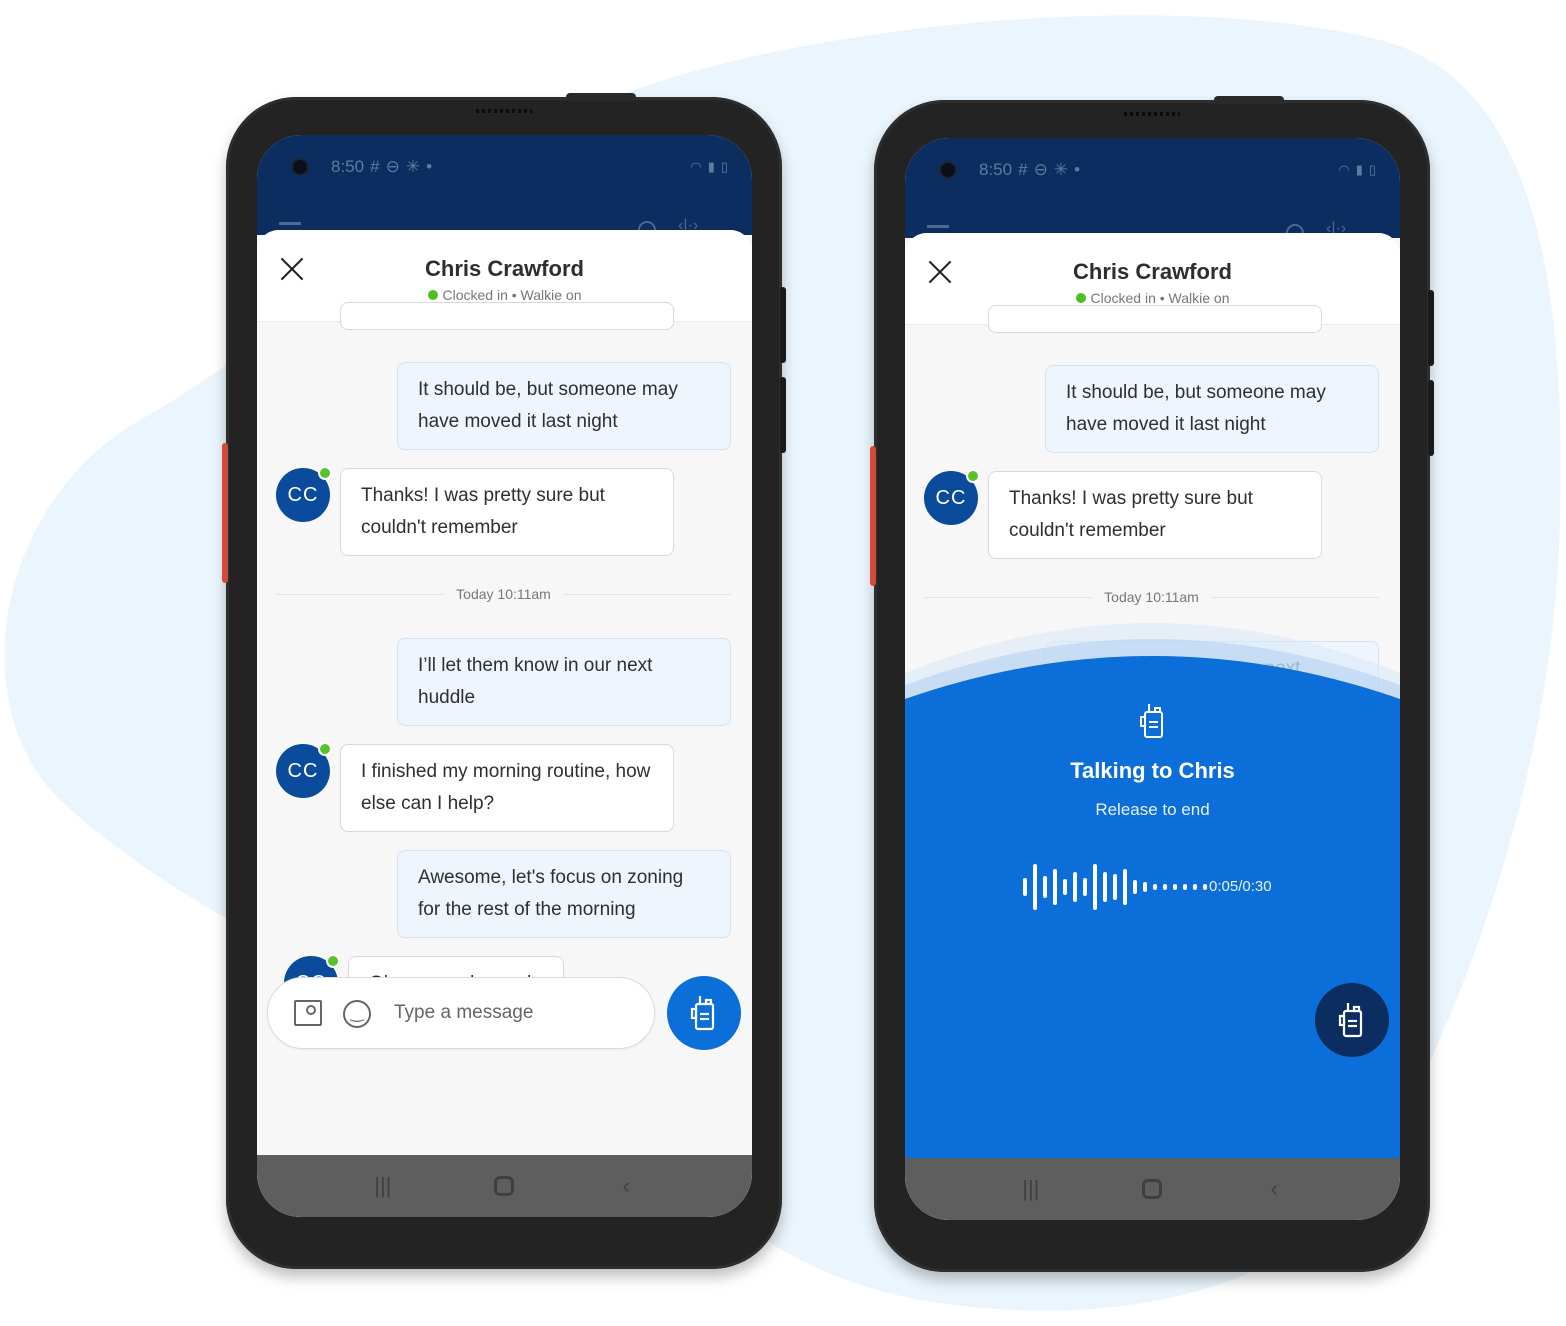 The height and width of the screenshot is (1326, 1566). I want to click on ptt-timer: 0:05/0:30, so click(1240, 886).